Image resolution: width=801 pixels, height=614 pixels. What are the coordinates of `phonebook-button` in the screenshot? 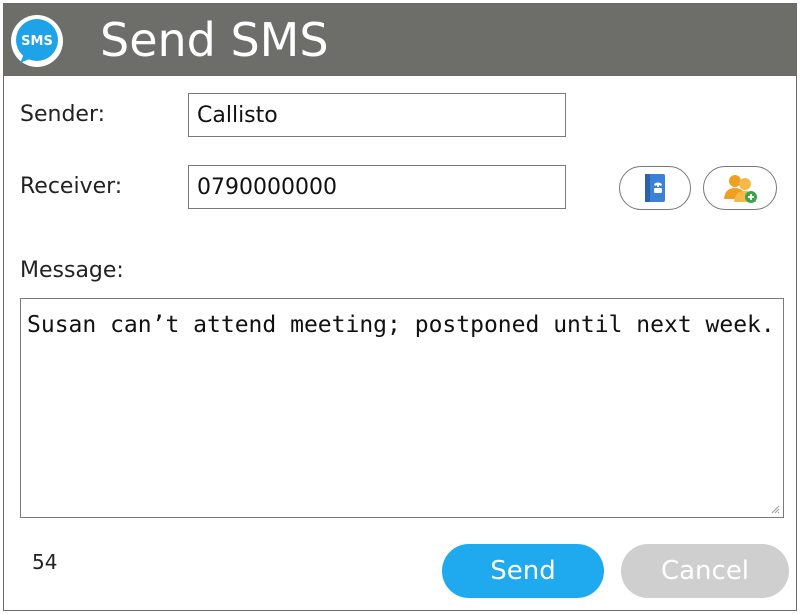 It's located at (655, 188).